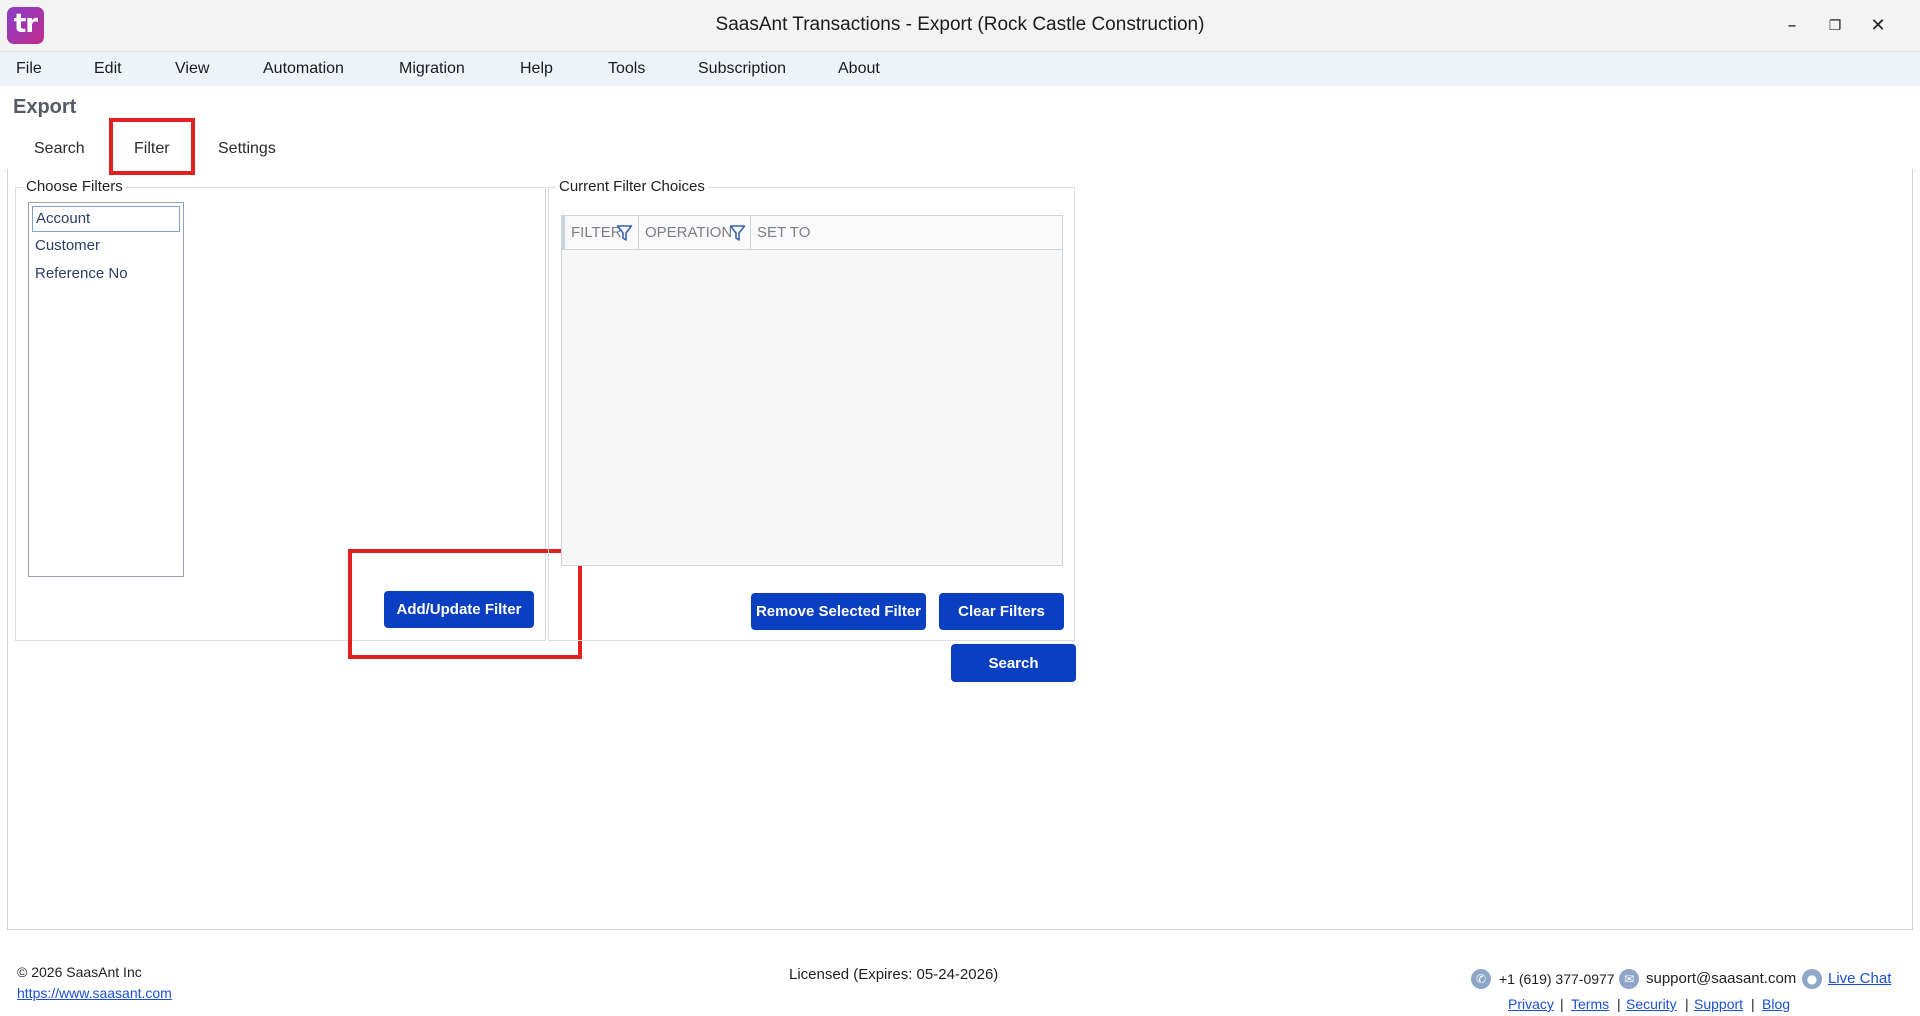 This screenshot has width=1920, height=1016. What do you see at coordinates (1651, 1004) in the screenshot?
I see `security-link: Security` at bounding box center [1651, 1004].